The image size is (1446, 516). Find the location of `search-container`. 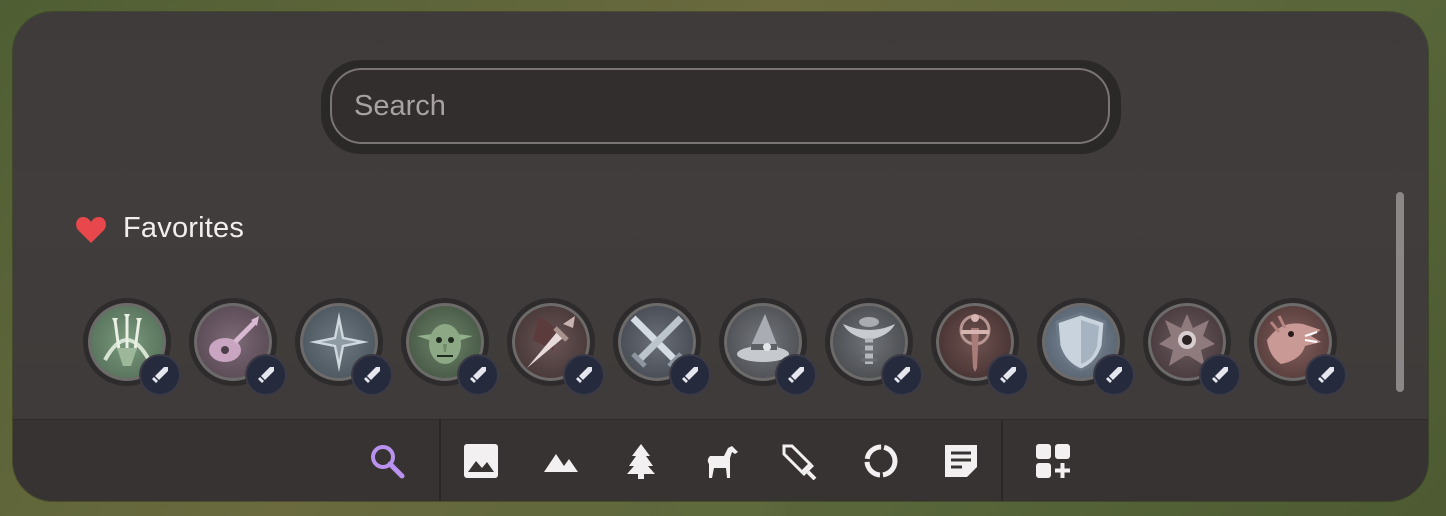

search-container is located at coordinates (721, 107).